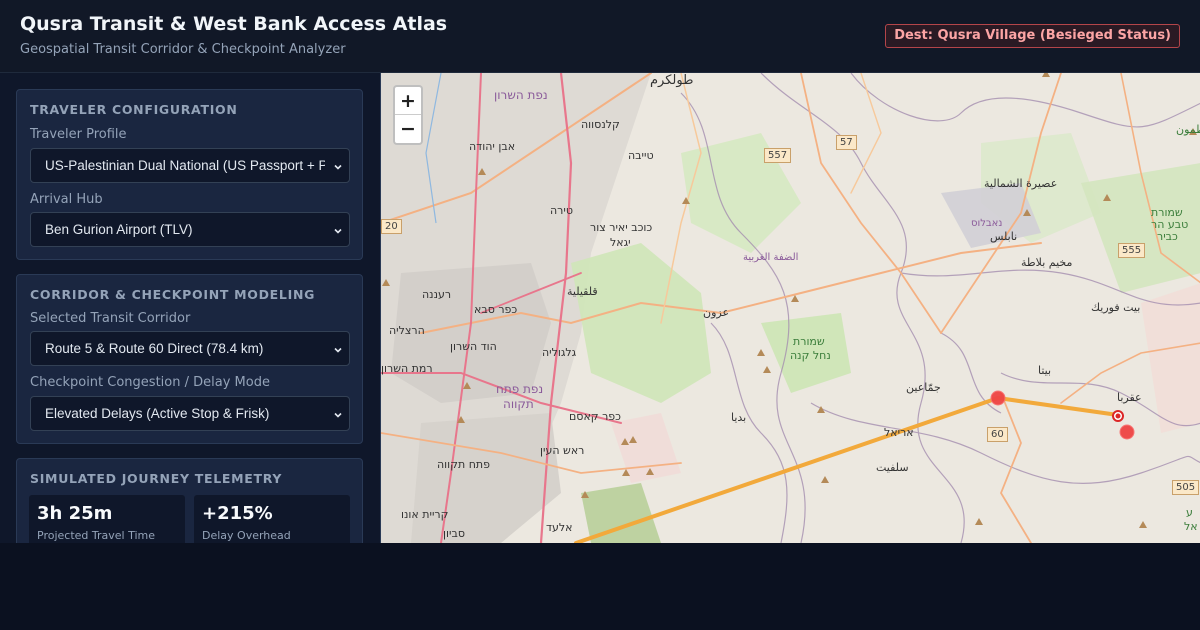 The height and width of the screenshot is (630, 1200). I want to click on arrival-hub-value: Ben Gurion Airport (TLV), so click(119, 229).